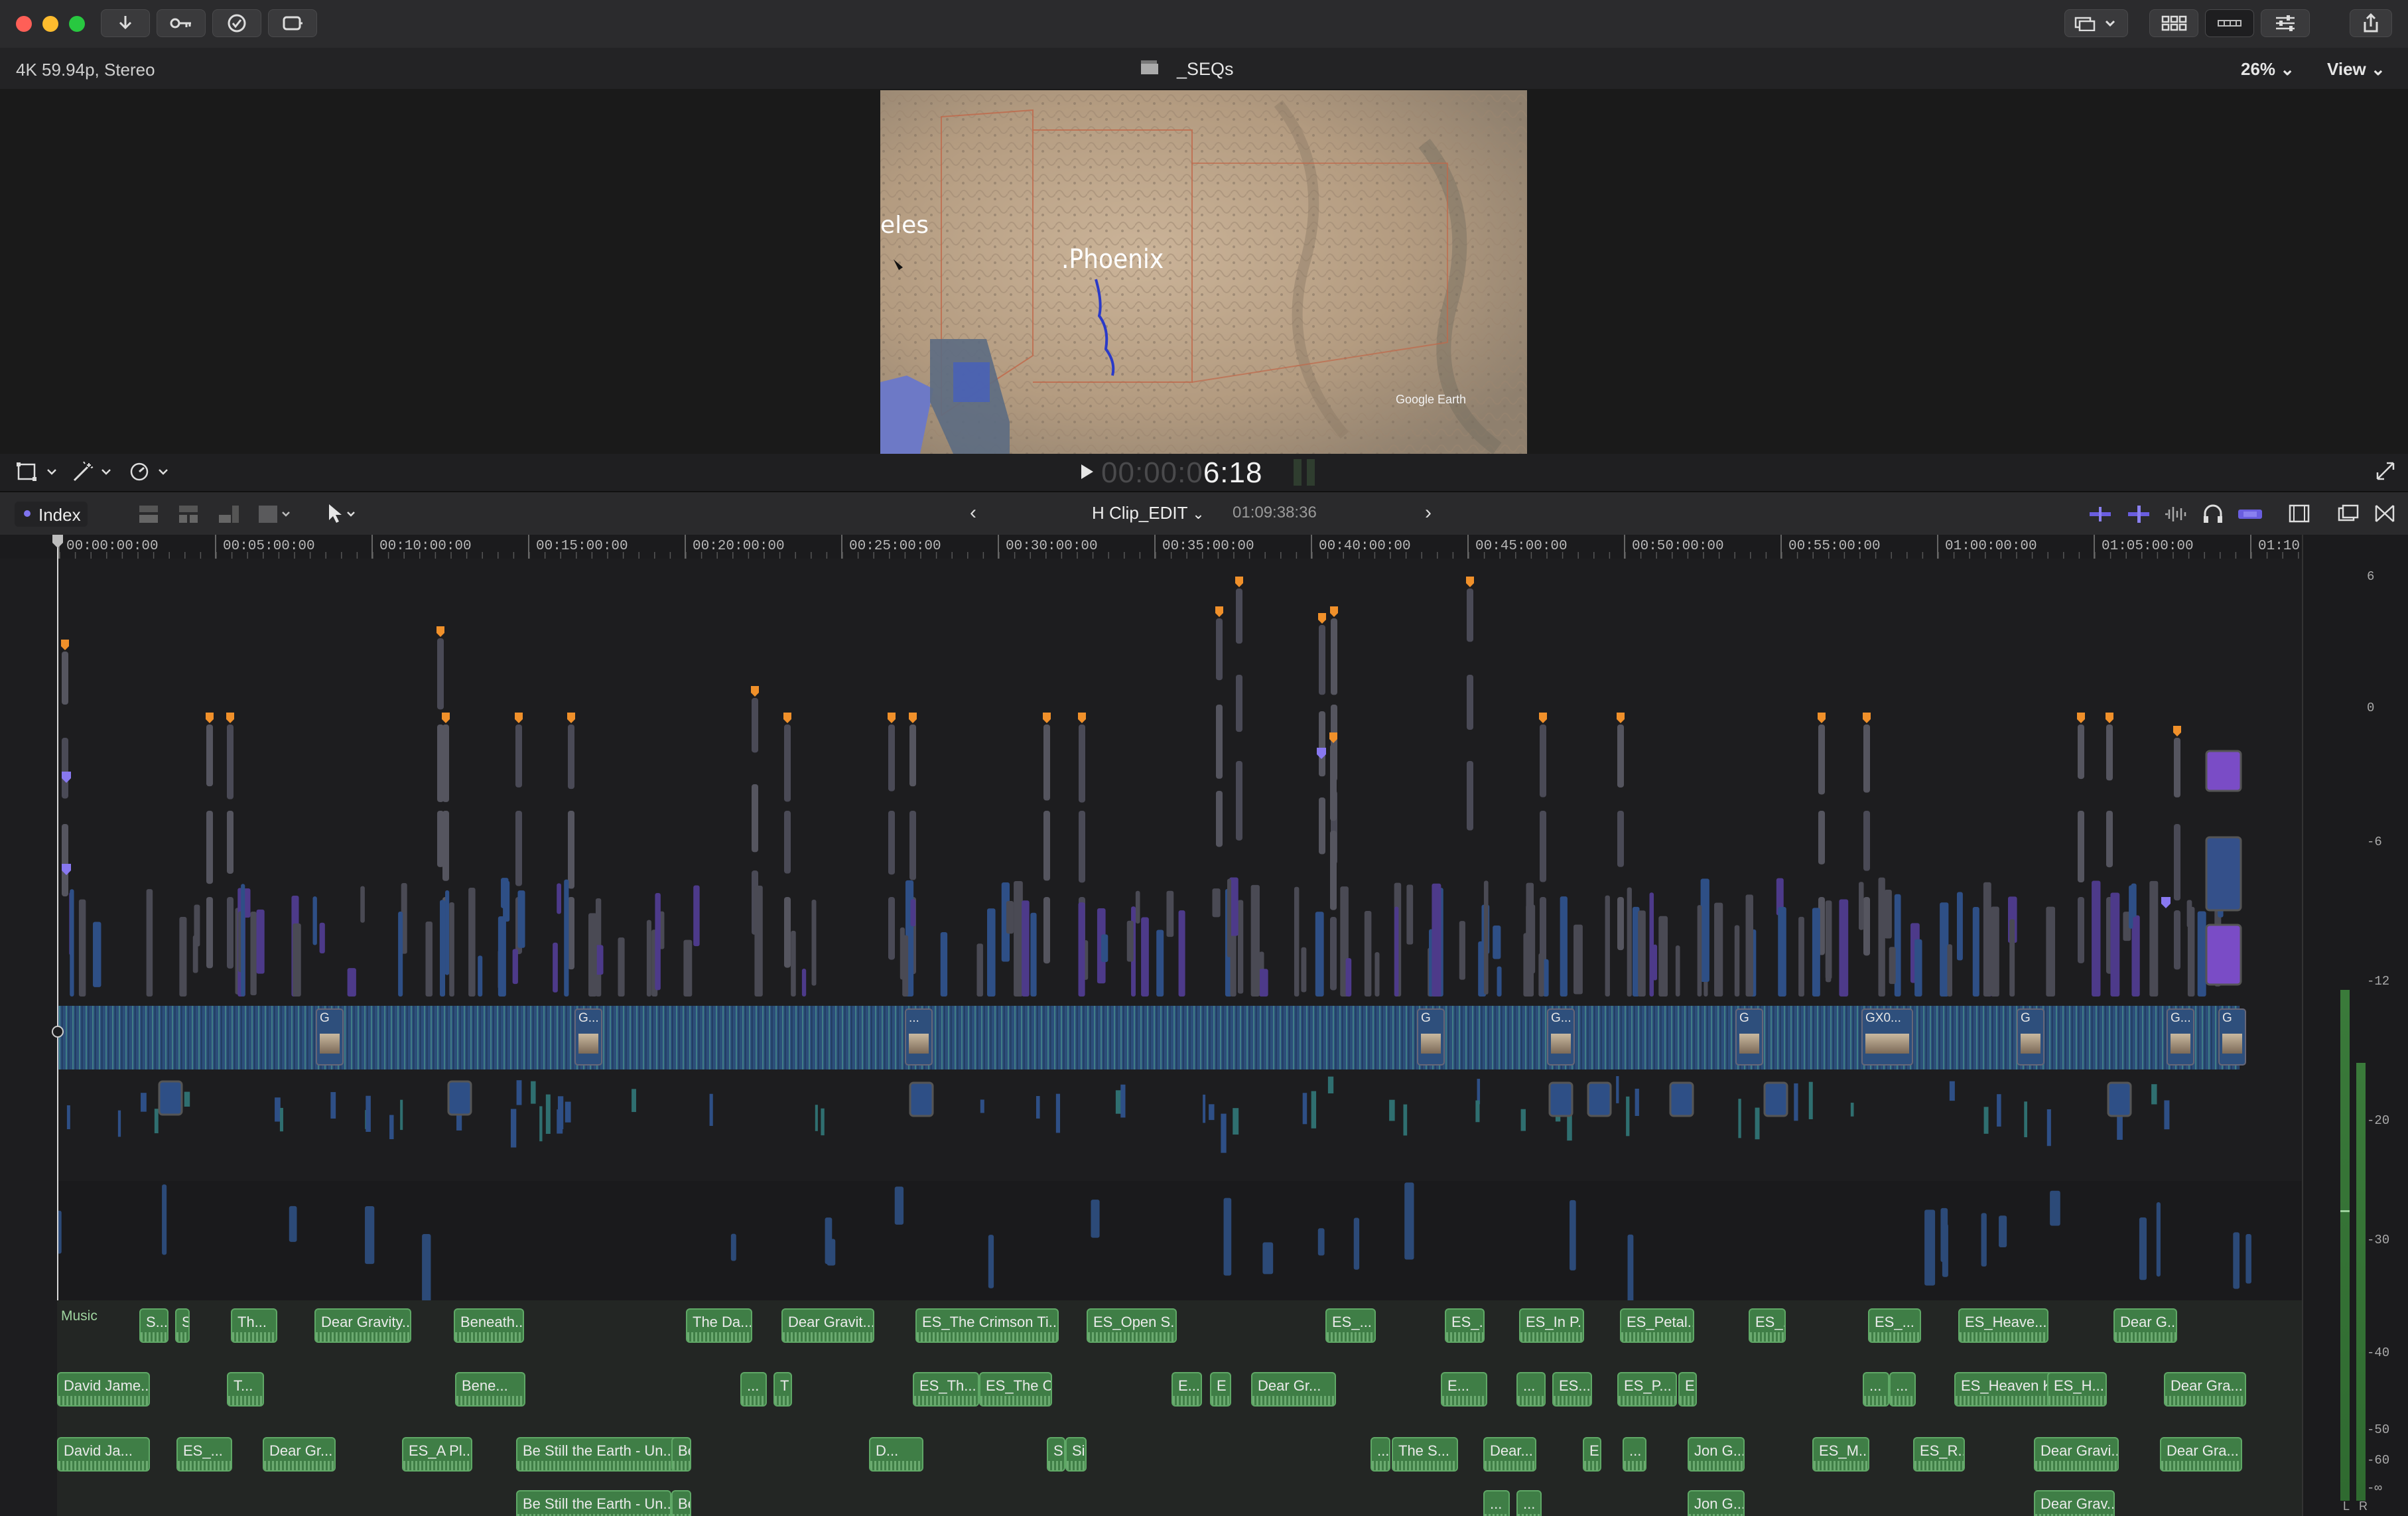 Image resolution: width=2408 pixels, height=1516 pixels. I want to click on audio-skimming-button, so click(2176, 516).